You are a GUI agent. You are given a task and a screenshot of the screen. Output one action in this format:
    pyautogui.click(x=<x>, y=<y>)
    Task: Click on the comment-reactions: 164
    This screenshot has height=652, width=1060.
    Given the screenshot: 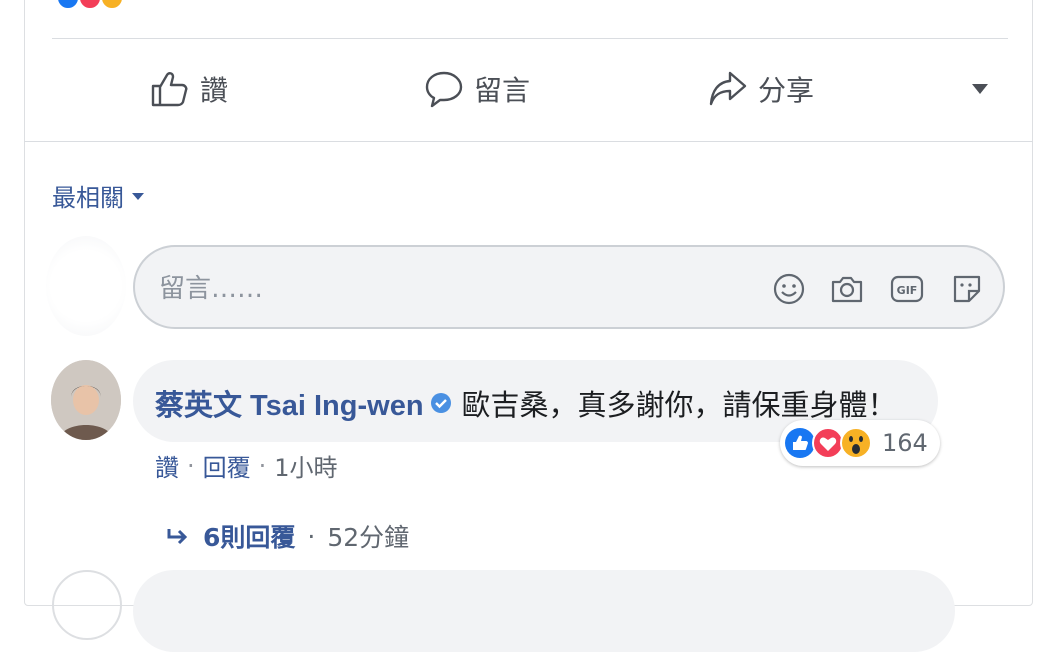 What is the action you would take?
    pyautogui.click(x=860, y=443)
    